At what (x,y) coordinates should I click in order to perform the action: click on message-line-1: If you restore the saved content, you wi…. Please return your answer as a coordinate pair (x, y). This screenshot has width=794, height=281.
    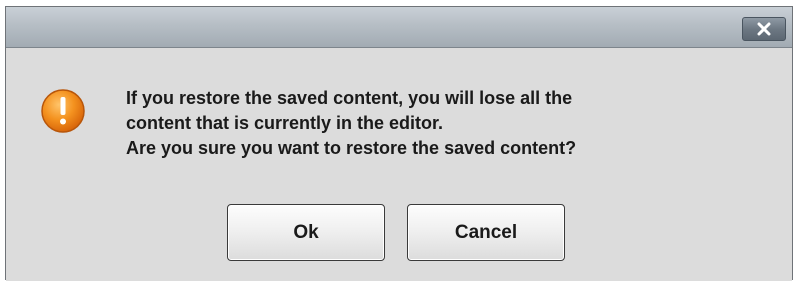
    Looking at the image, I should click on (349, 98).